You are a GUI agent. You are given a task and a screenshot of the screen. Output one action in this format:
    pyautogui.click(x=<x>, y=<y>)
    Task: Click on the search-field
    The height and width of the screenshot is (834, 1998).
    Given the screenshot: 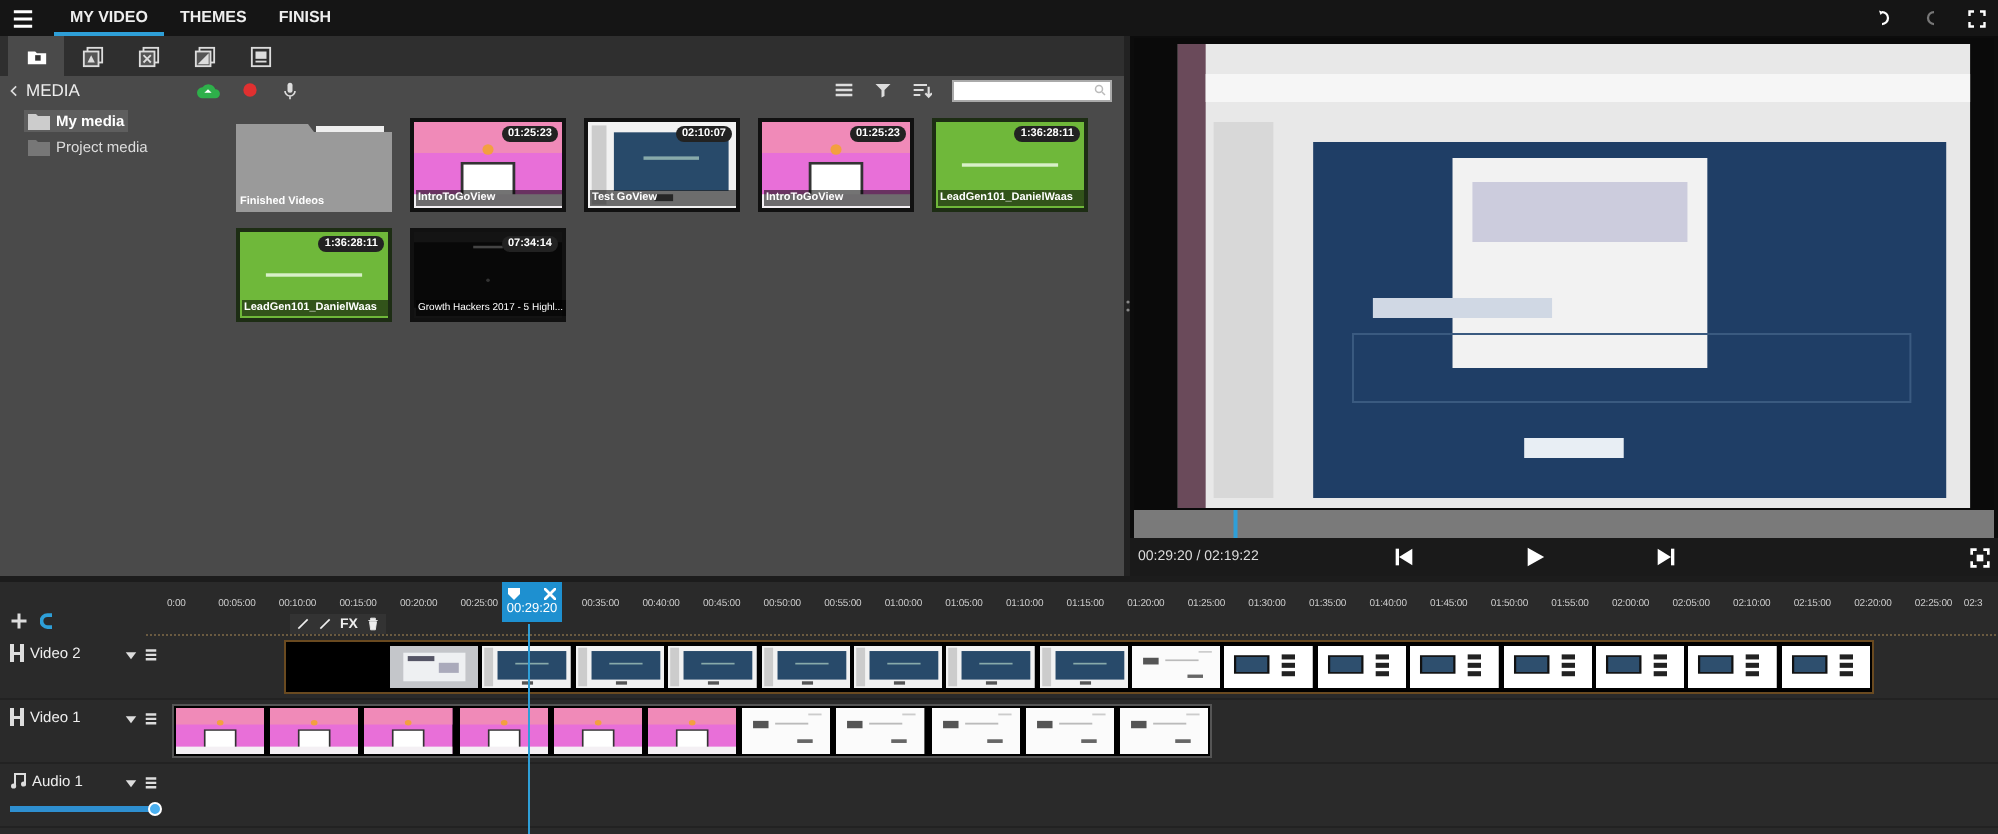 What is the action you would take?
    pyautogui.click(x=1032, y=90)
    